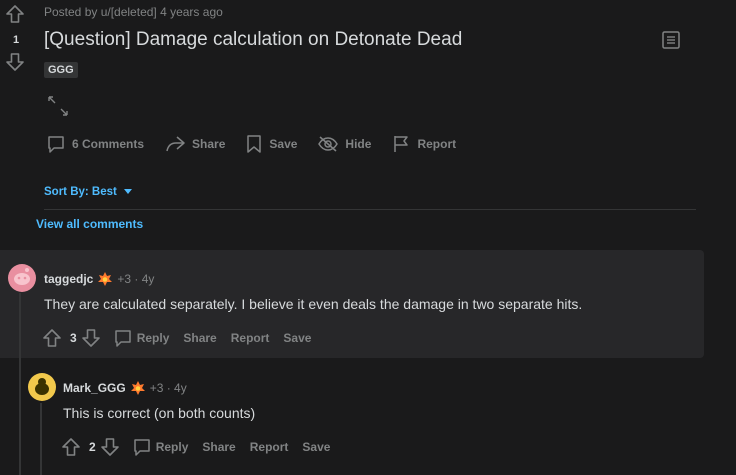 This screenshot has width=736, height=475. I want to click on report-icon, so click(401, 144).